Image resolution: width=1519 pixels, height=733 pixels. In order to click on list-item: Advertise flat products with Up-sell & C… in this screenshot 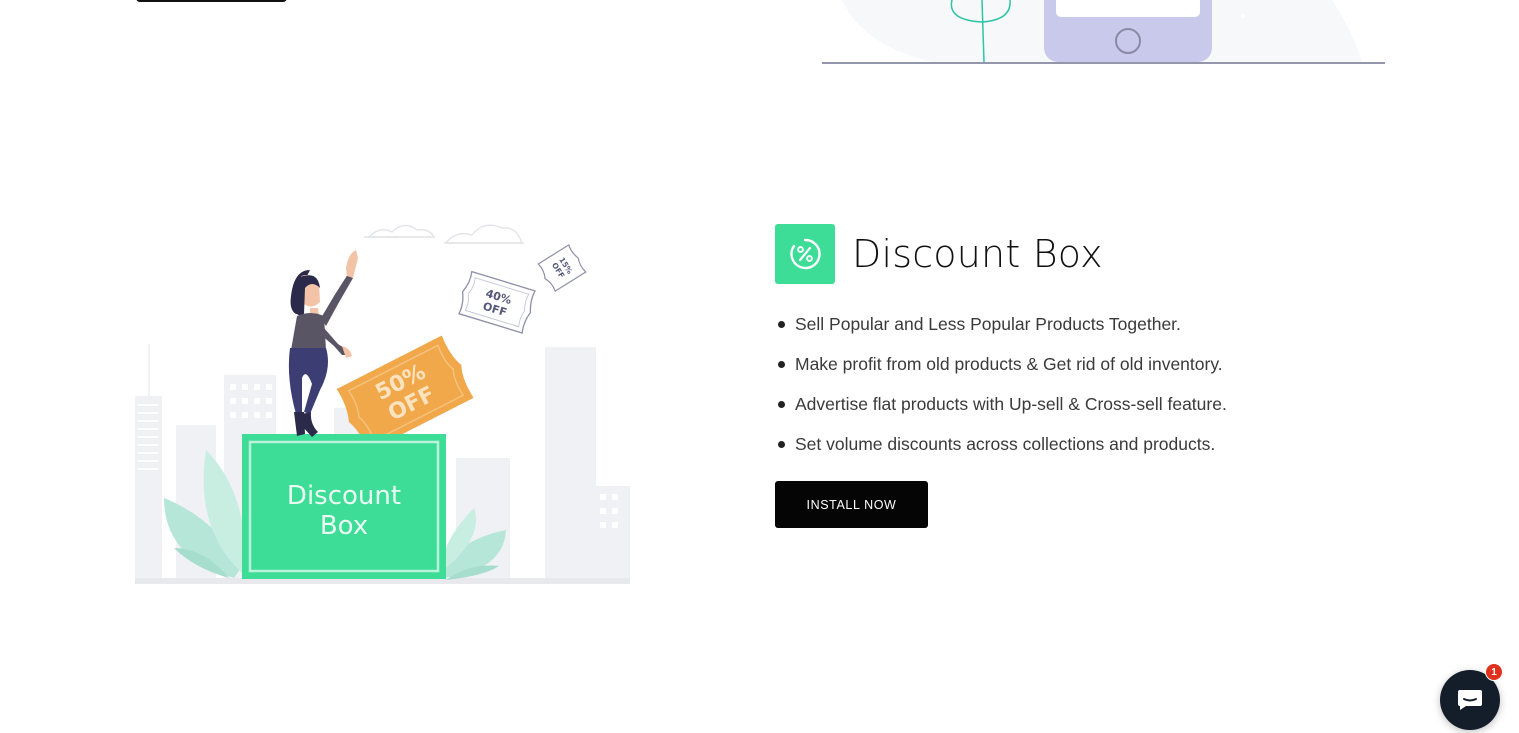, I will do `click(1085, 412)`.